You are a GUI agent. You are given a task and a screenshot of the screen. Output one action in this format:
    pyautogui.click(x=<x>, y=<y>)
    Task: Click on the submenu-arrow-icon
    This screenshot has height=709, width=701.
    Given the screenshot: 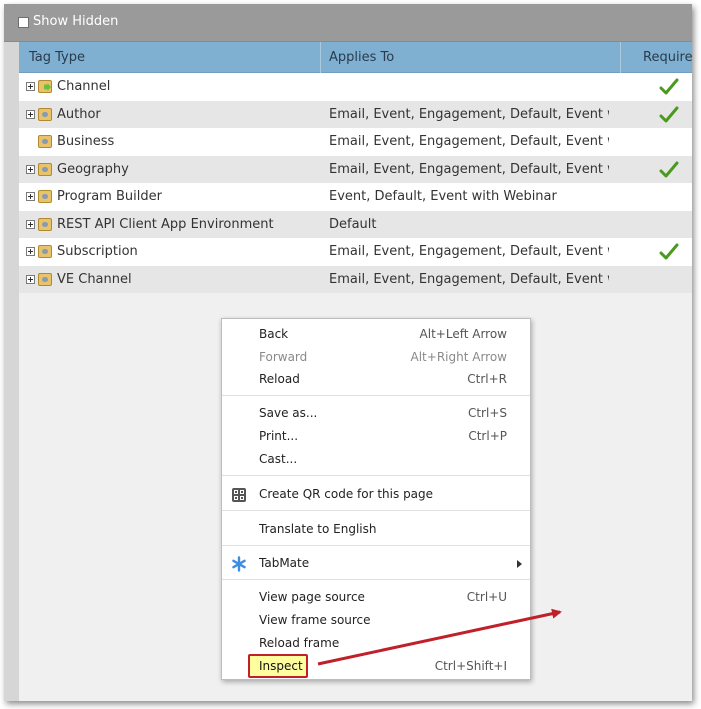 What is the action you would take?
    pyautogui.click(x=519, y=564)
    